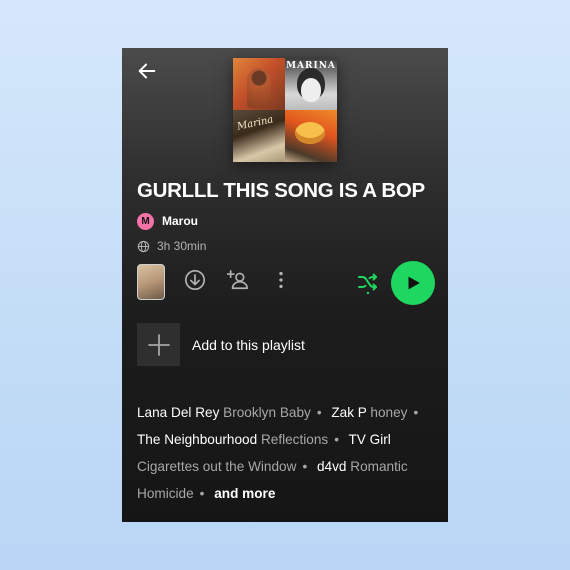 This screenshot has height=570, width=570. What do you see at coordinates (311, 84) in the screenshot?
I see `cover-tile-2: MARINA` at bounding box center [311, 84].